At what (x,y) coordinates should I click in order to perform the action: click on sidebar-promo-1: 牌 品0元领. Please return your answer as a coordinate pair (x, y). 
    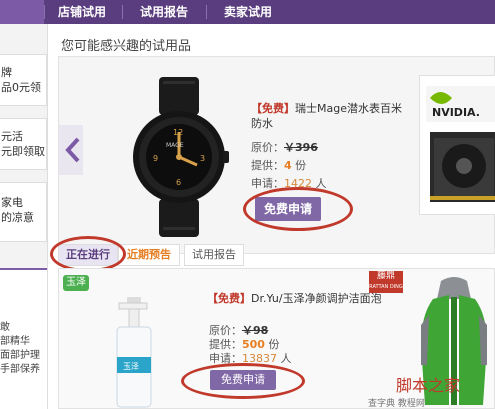
    Looking at the image, I should click on (23, 80).